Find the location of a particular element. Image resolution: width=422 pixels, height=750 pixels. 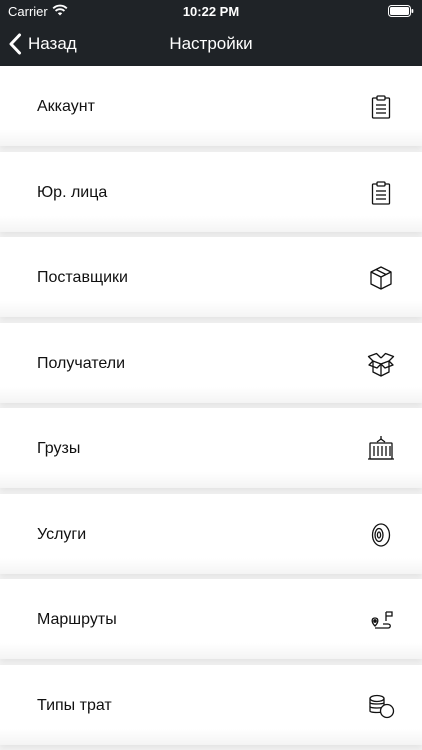

container-icon is located at coordinates (381, 449).